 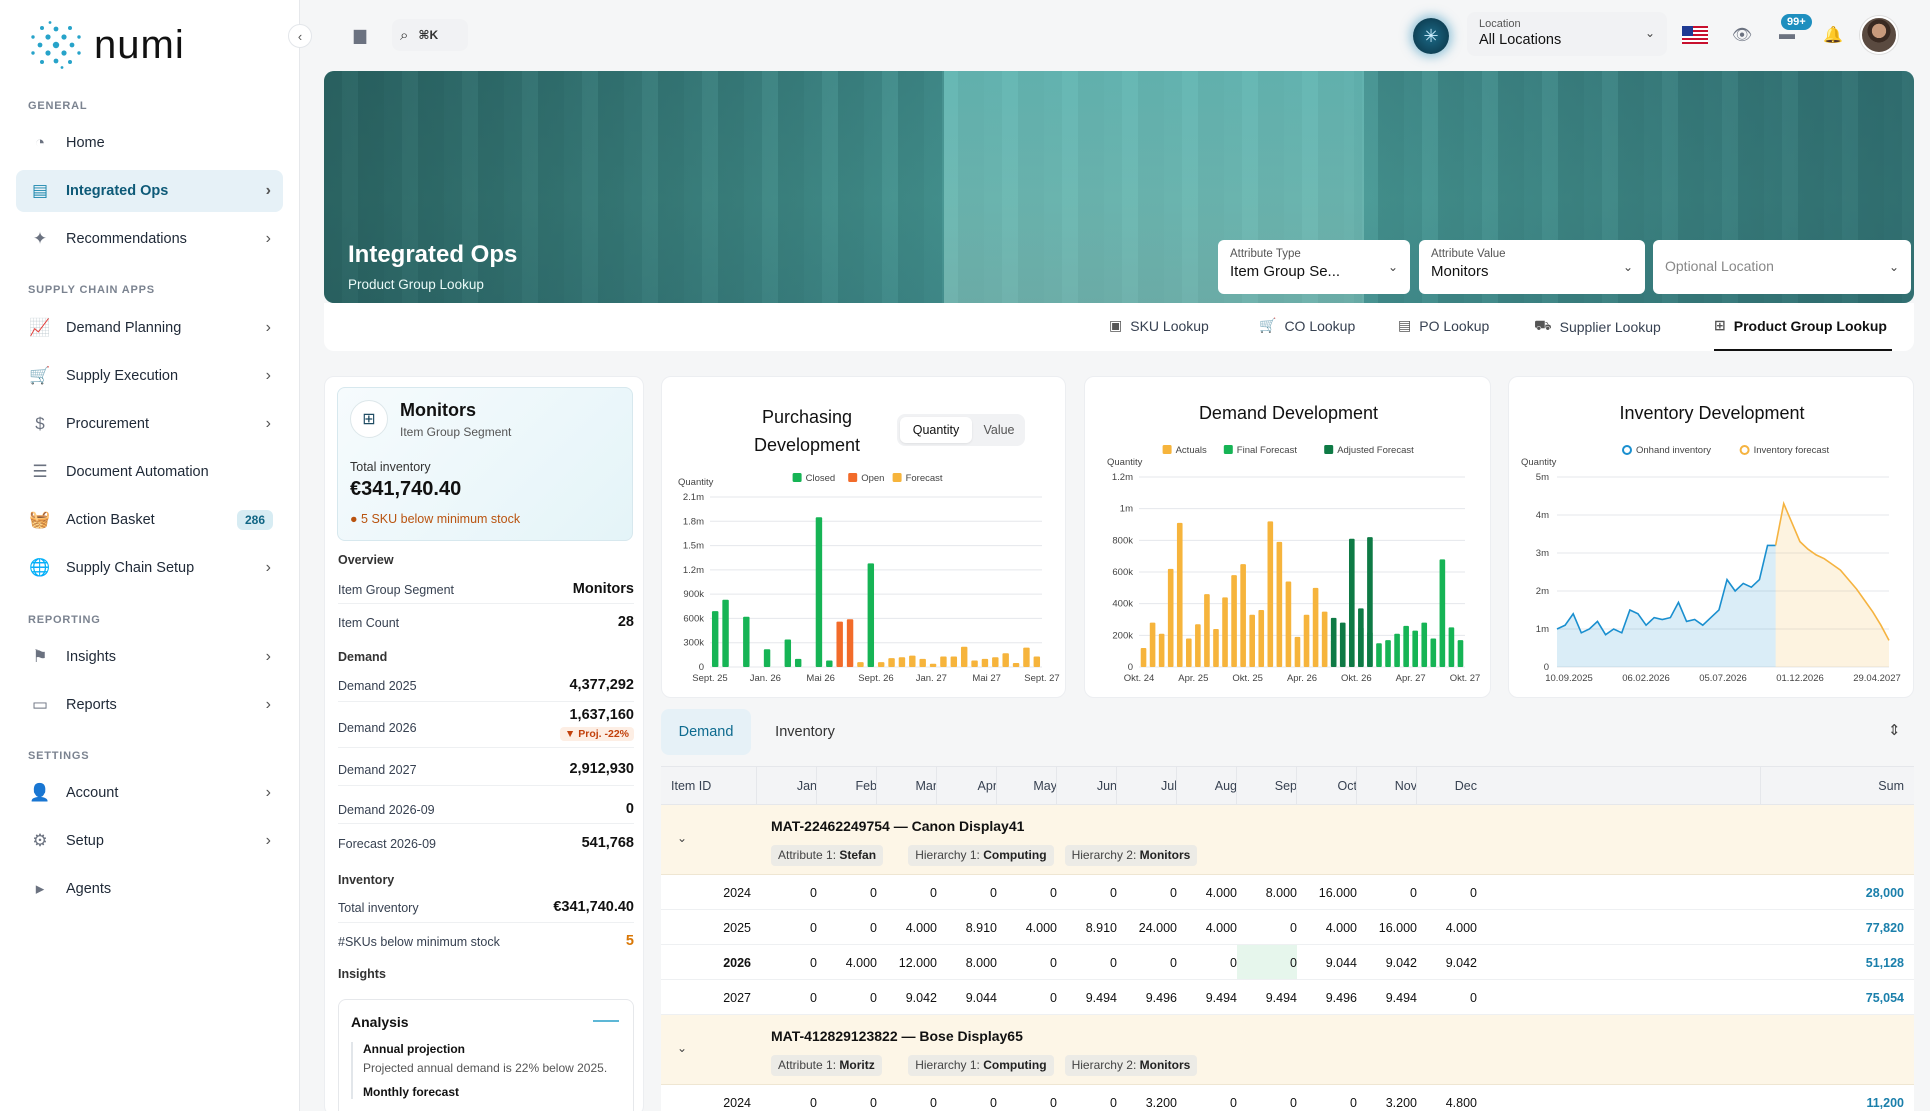 I want to click on column-header-nov: Nov, so click(x=1387, y=786).